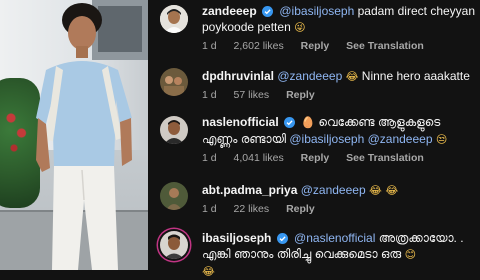 This screenshot has width=480, height=280. Describe the element at coordinates (383, 190) in the screenshot. I see `comment-emoji: 😂 😂` at that location.